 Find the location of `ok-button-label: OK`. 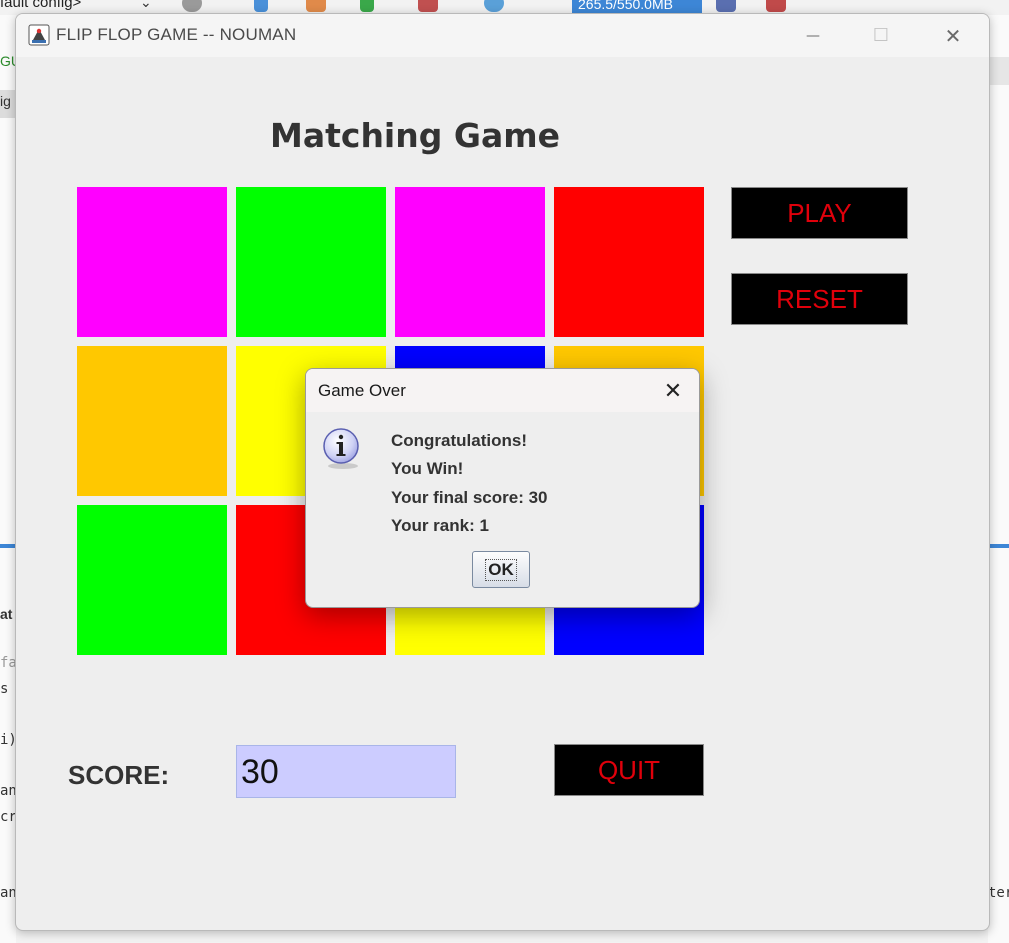

ok-button-label: OK is located at coordinates (501, 569).